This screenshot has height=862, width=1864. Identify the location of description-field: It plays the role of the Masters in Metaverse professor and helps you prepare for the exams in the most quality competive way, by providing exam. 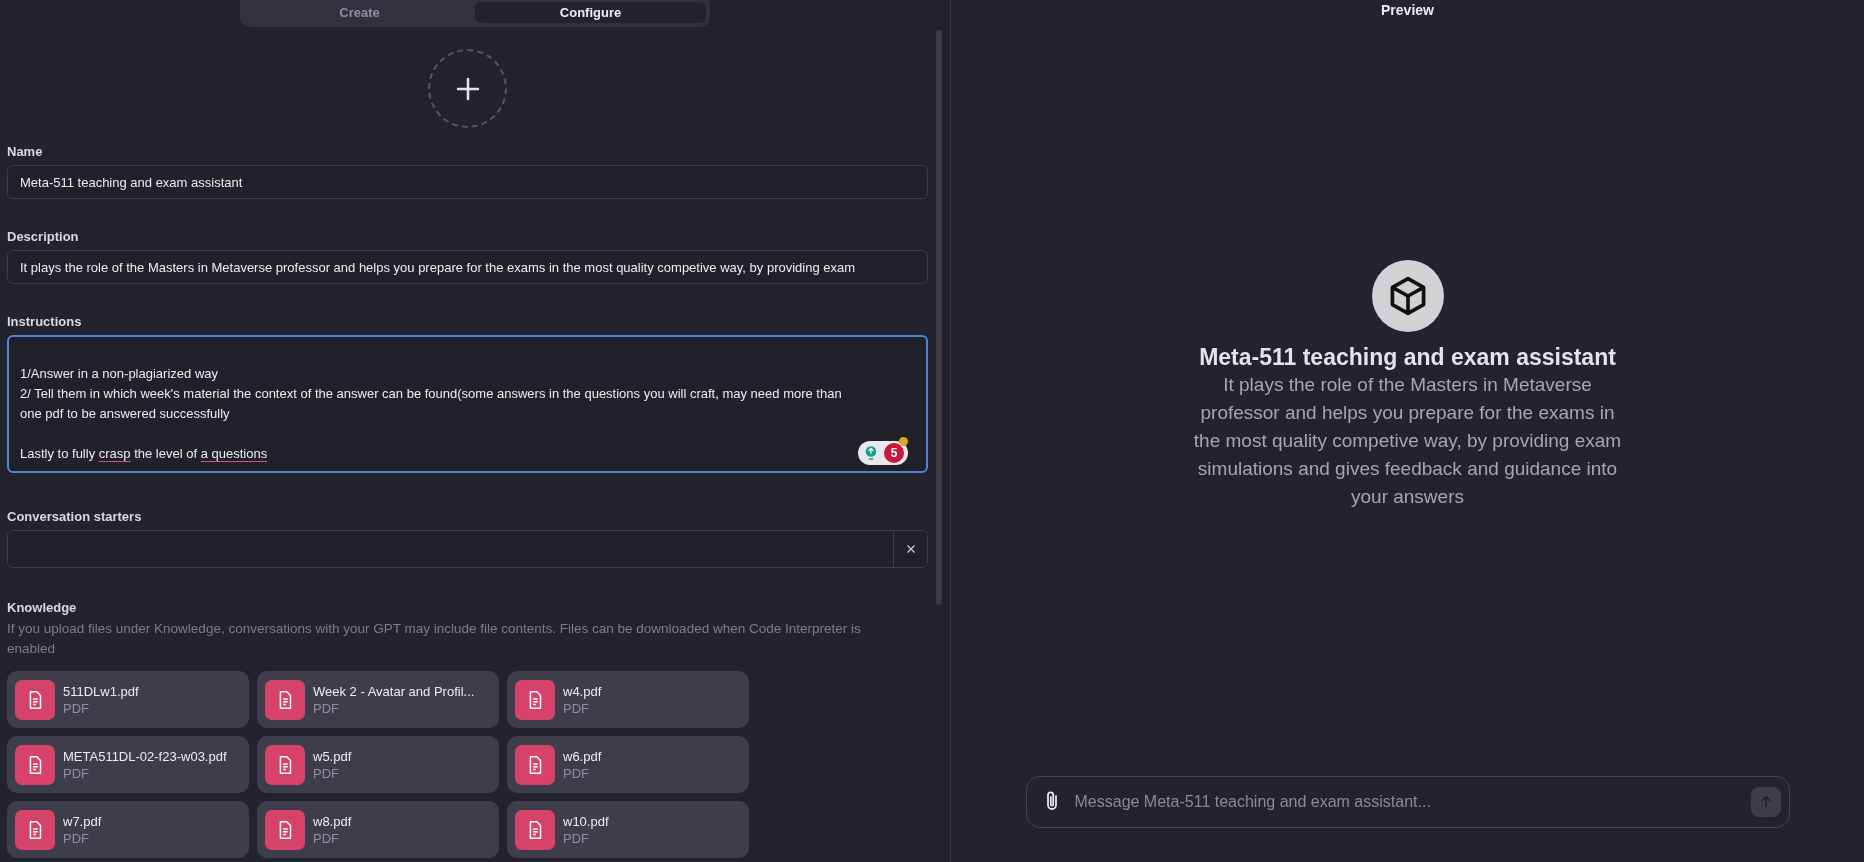
(467, 267).